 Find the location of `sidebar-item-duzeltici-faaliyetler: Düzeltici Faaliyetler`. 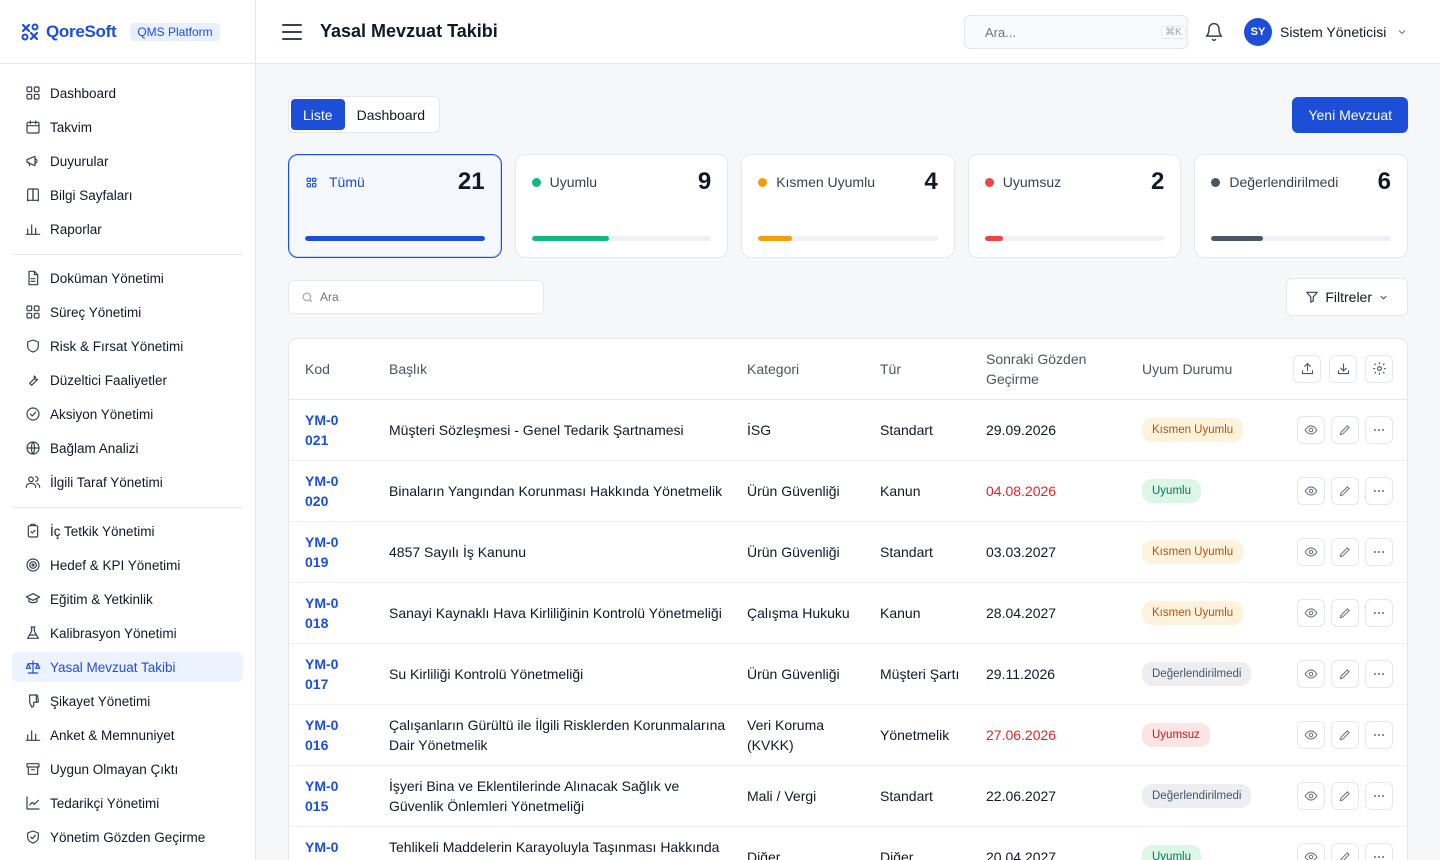

sidebar-item-duzeltici-faaliyetler: Düzeltici Faaliyetler is located at coordinates (127, 380).